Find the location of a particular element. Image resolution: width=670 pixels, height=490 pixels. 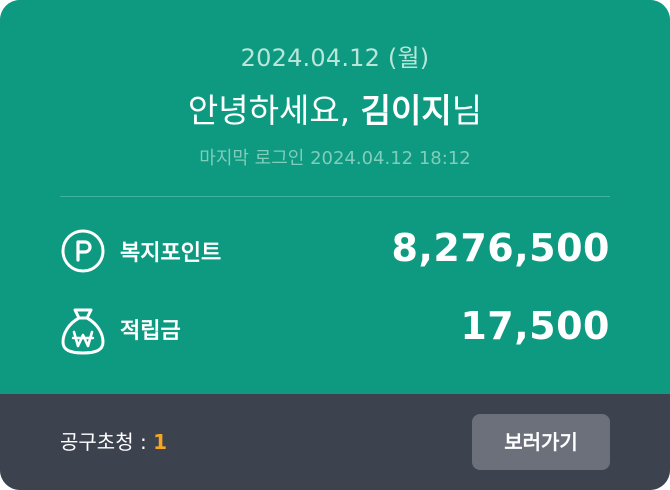

p-circle-icon is located at coordinates (83, 251).